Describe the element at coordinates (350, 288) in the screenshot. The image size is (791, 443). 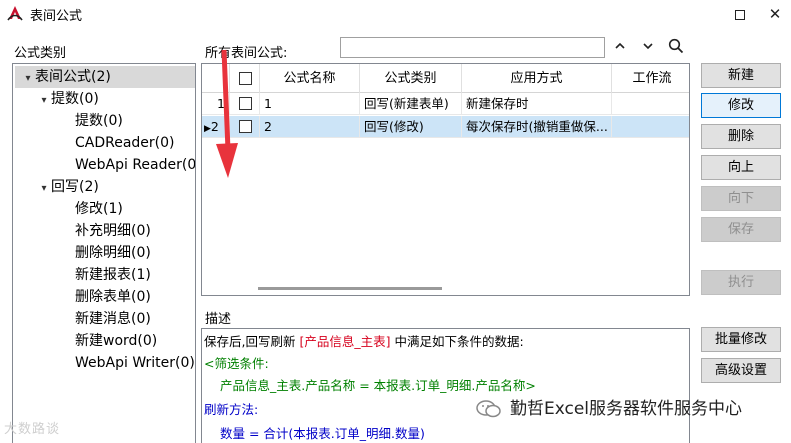
I see `horizontal-scrollbar` at that location.